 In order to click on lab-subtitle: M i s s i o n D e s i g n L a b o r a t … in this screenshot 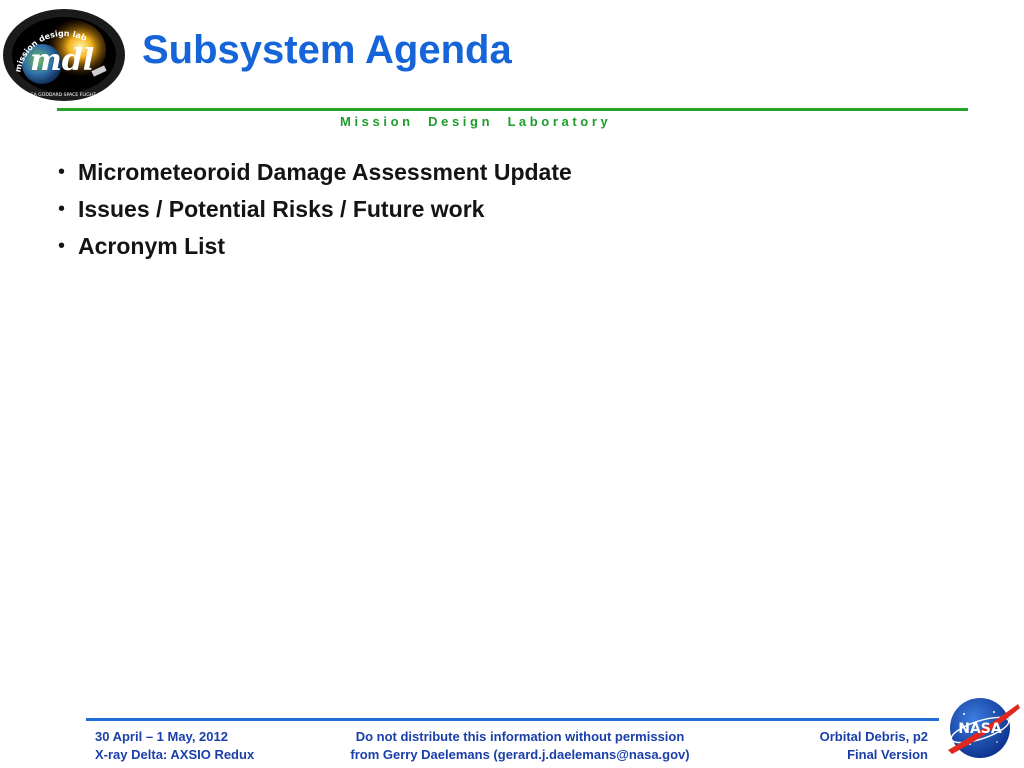, I will do `click(474, 121)`.